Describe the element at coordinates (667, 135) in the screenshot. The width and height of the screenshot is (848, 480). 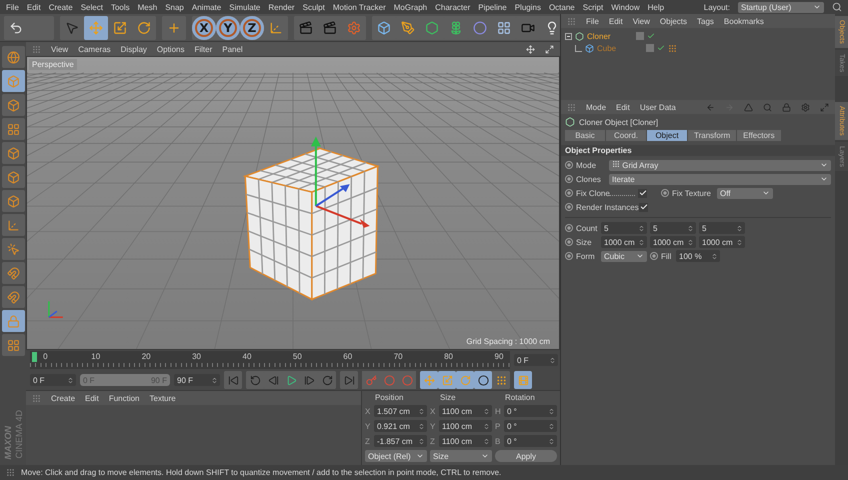
I see `attribute-tab: Object` at that location.